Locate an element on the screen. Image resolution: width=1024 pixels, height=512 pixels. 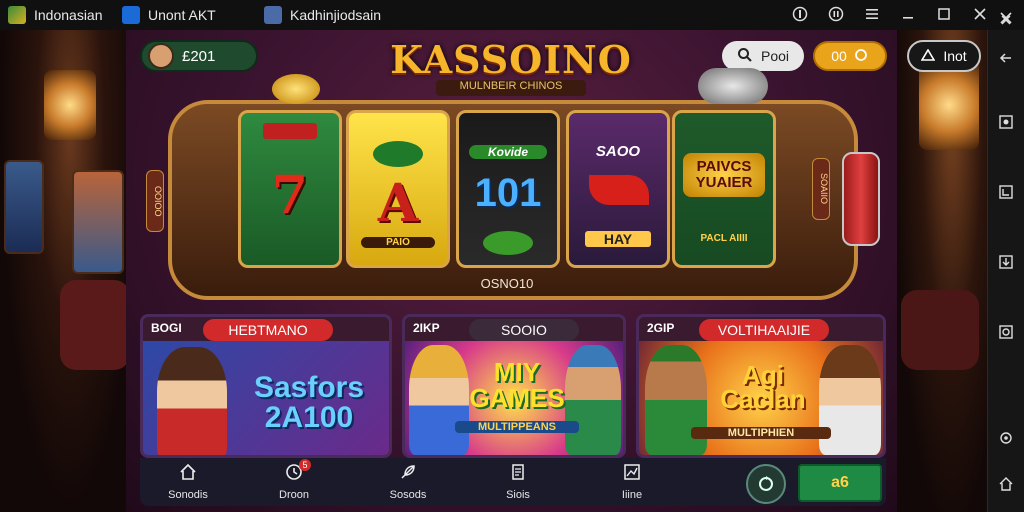
reel-main-symbol is located at coordinates (619, 190).